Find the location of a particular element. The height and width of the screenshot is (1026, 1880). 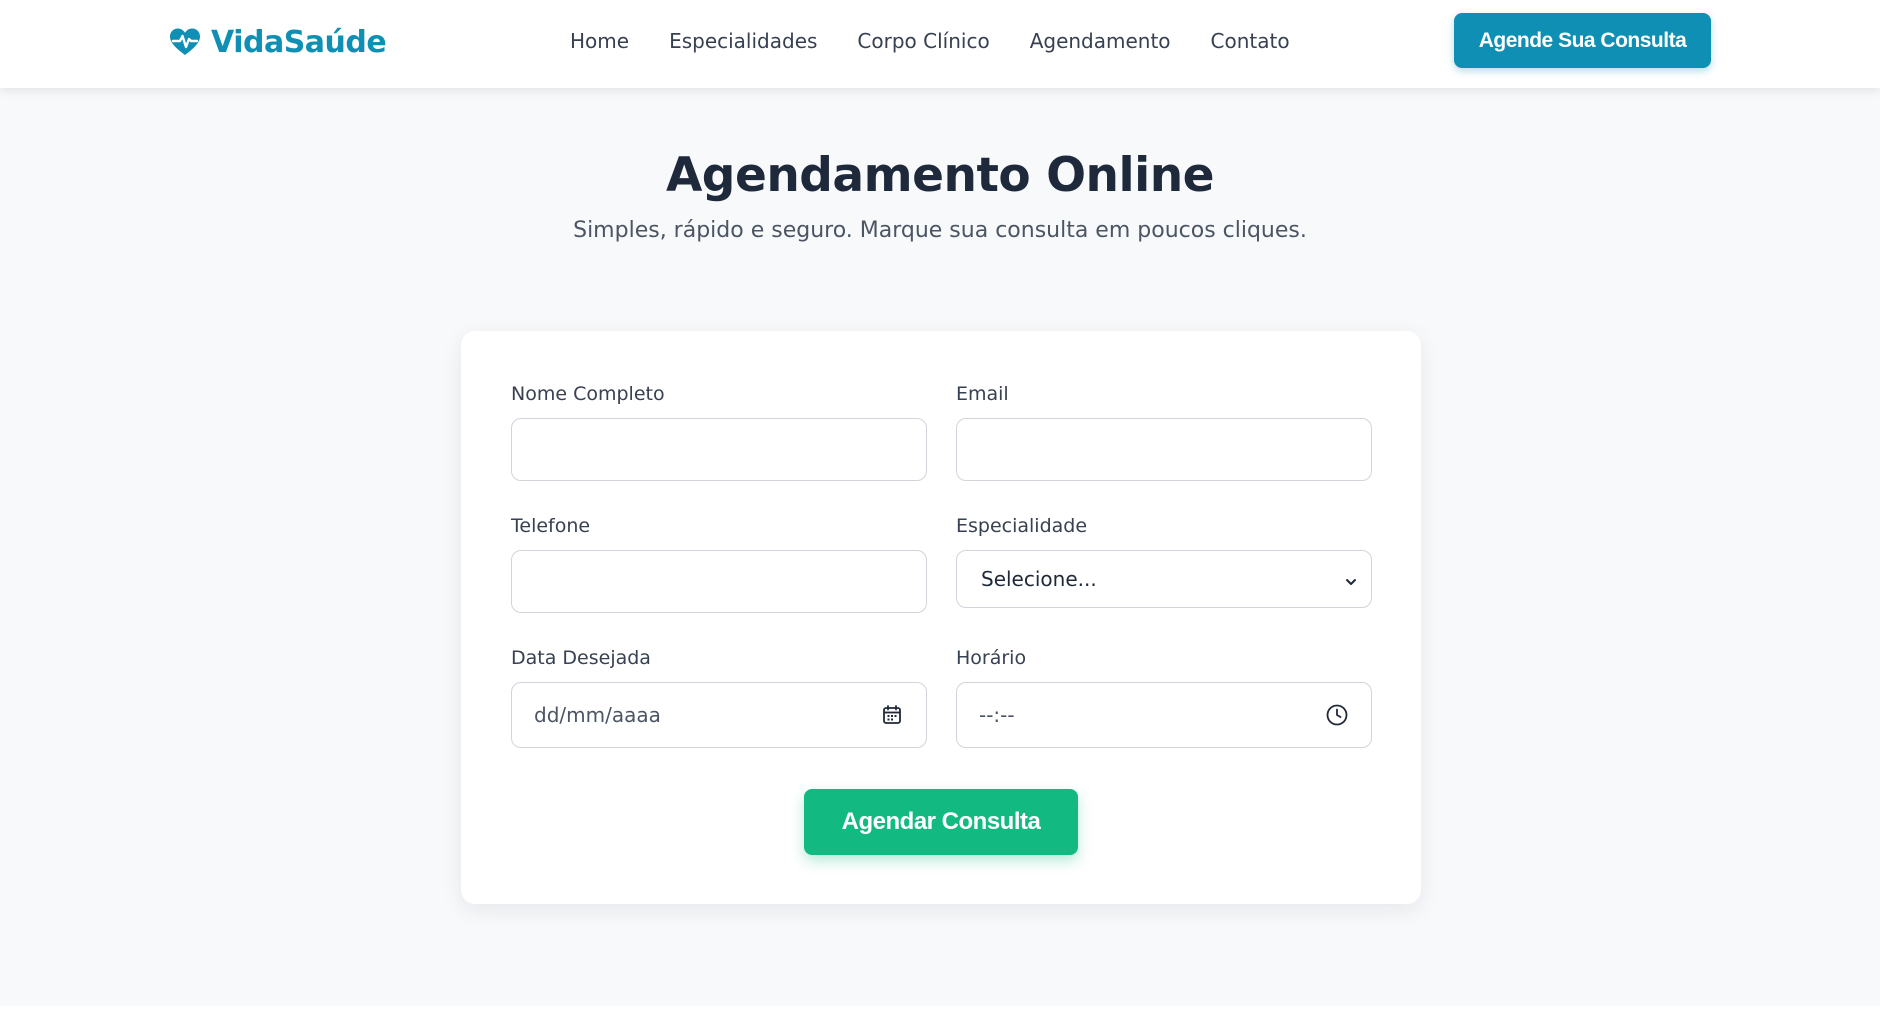

email-label: Email is located at coordinates (982, 394).